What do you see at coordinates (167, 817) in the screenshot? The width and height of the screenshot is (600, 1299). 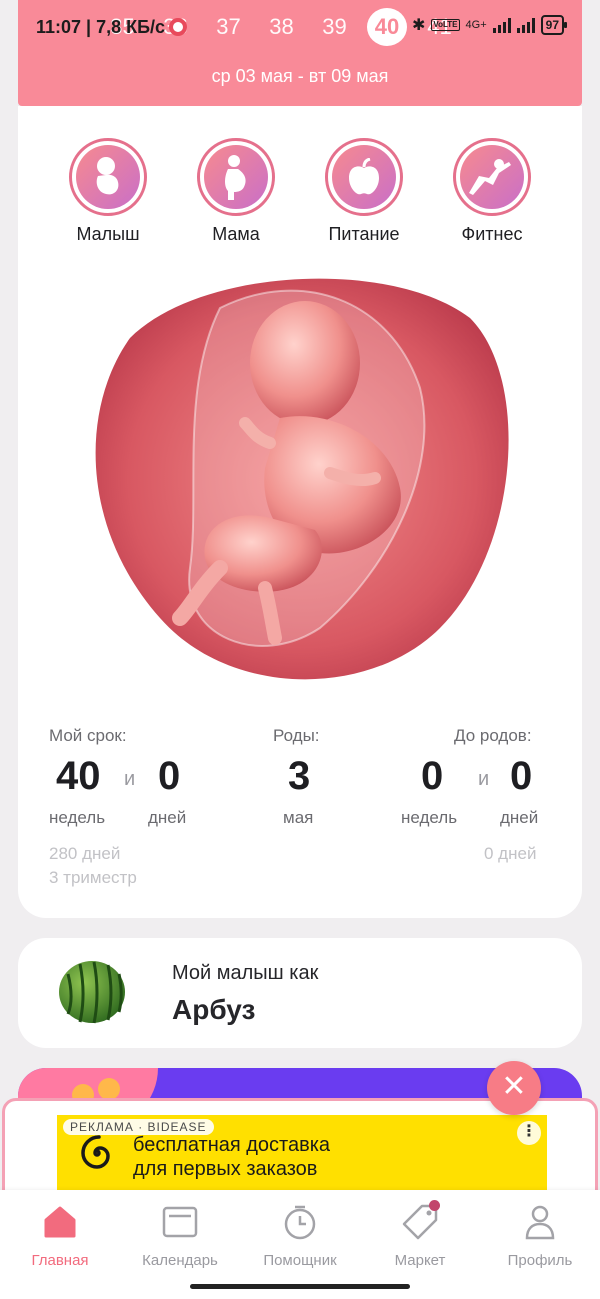 I see `term-days-unit: дней` at bounding box center [167, 817].